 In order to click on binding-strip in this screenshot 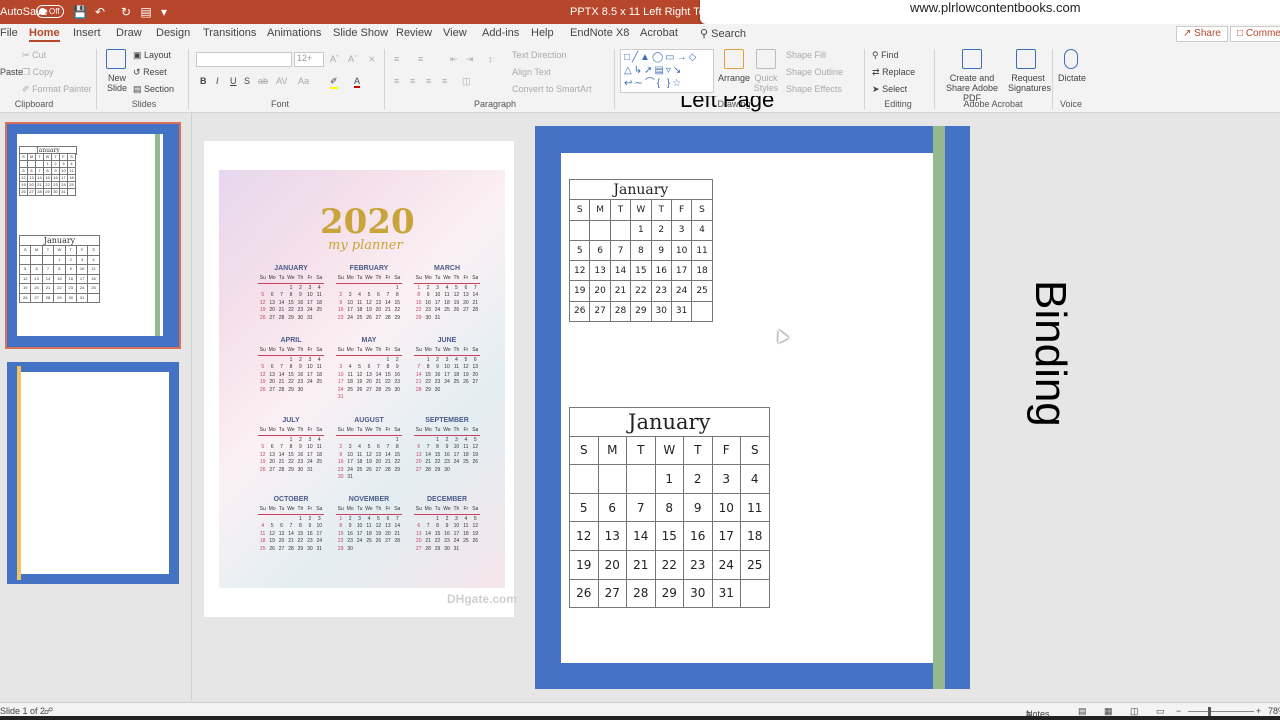, I will do `click(939, 407)`.